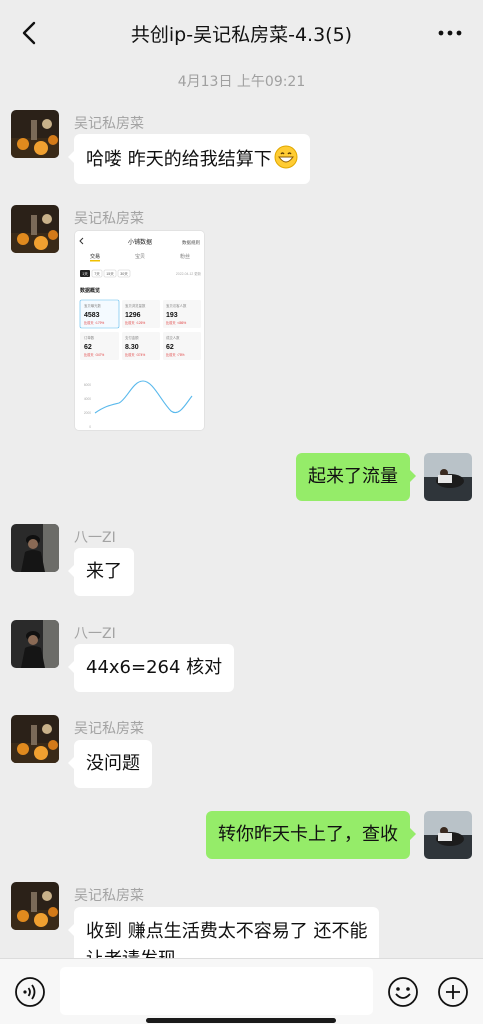 Image resolution: width=483 pixels, height=1024 pixels. Describe the element at coordinates (90, 290) in the screenshot. I see `screenshot-section: 数据概览` at that location.